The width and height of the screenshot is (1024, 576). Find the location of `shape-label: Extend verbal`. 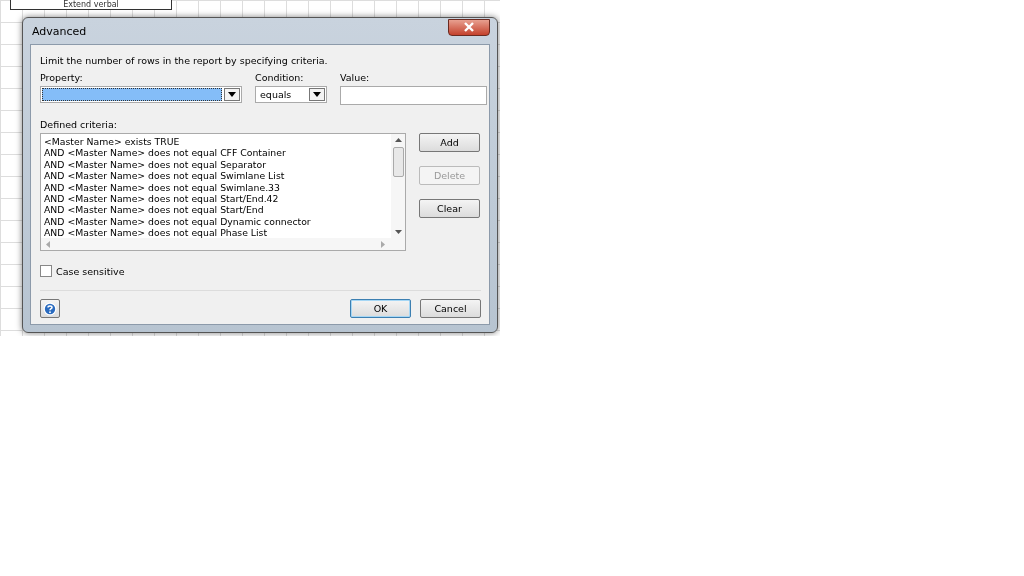

shape-label: Extend verbal is located at coordinates (91, 4).